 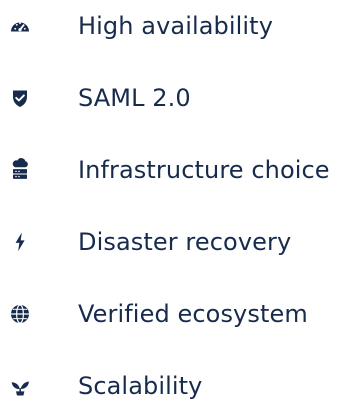 I want to click on feature-label: Infrastructure choice, so click(x=204, y=170).